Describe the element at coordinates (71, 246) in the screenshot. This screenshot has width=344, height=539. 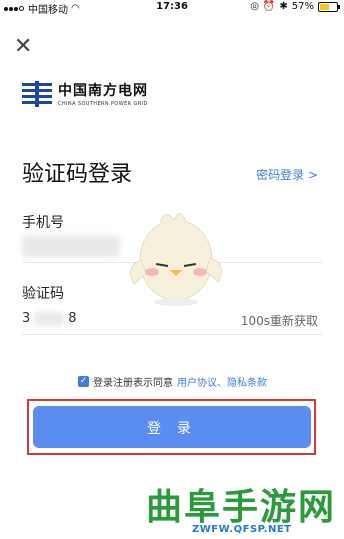
I see `phone-input` at that location.